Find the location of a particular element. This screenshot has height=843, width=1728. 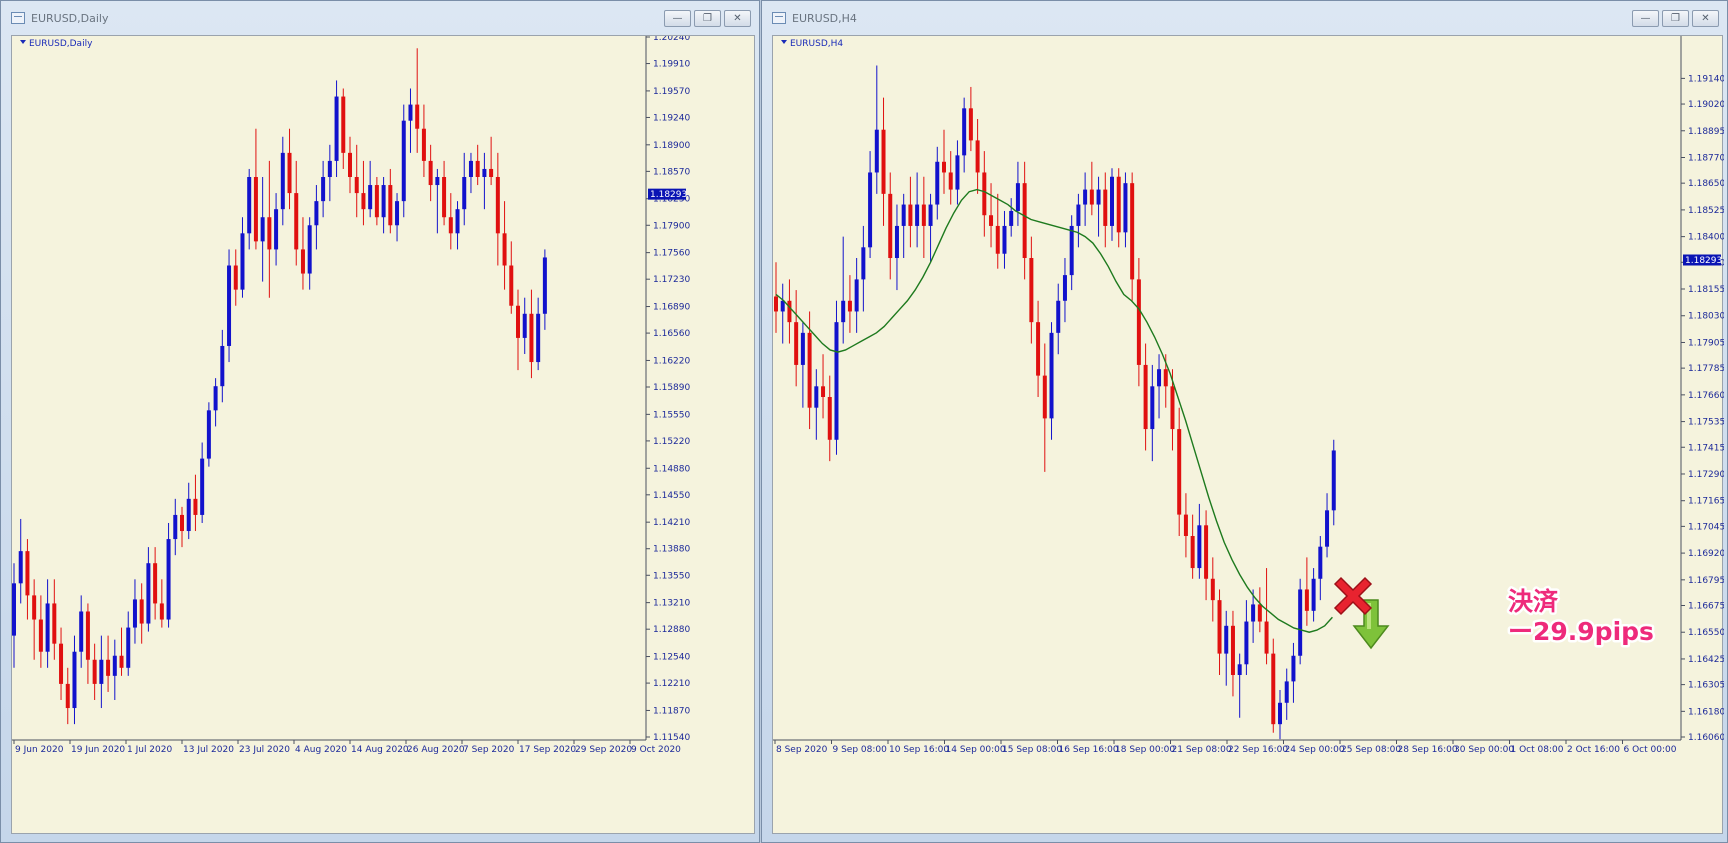

price-tick-label: 1.19910 is located at coordinates (671, 65).